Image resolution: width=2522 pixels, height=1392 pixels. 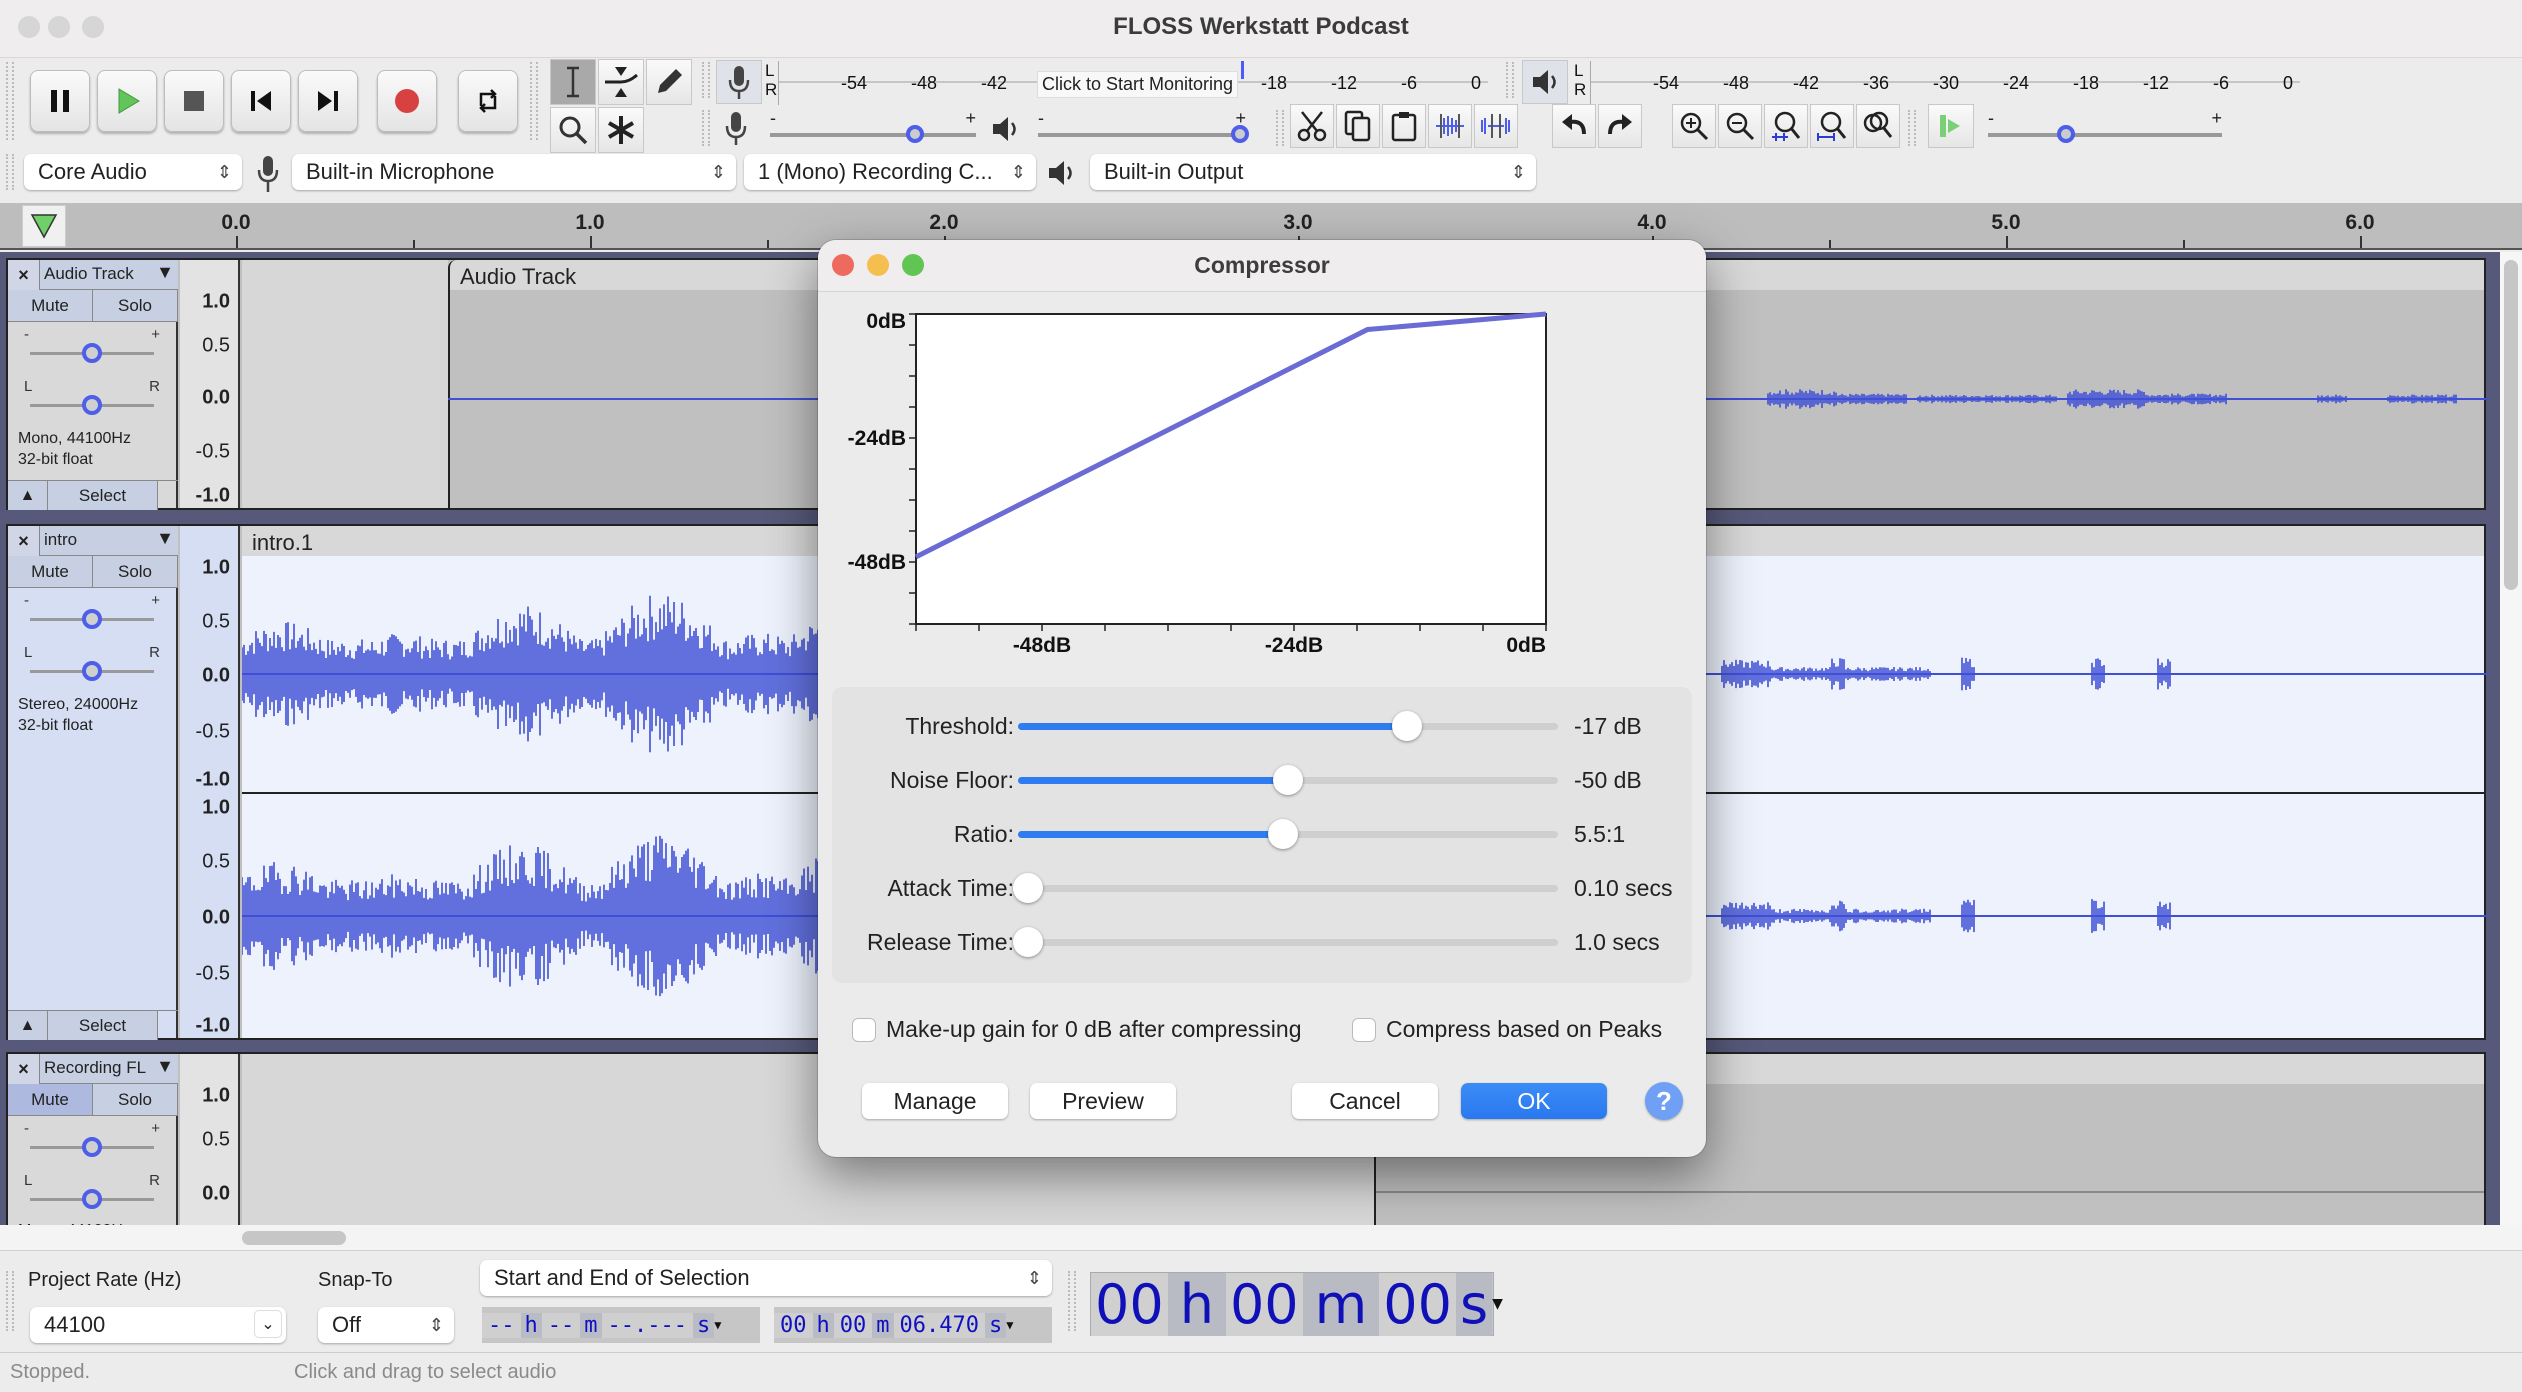 I want to click on track-menu-button: Audio Track ▼, so click(x=109, y=274).